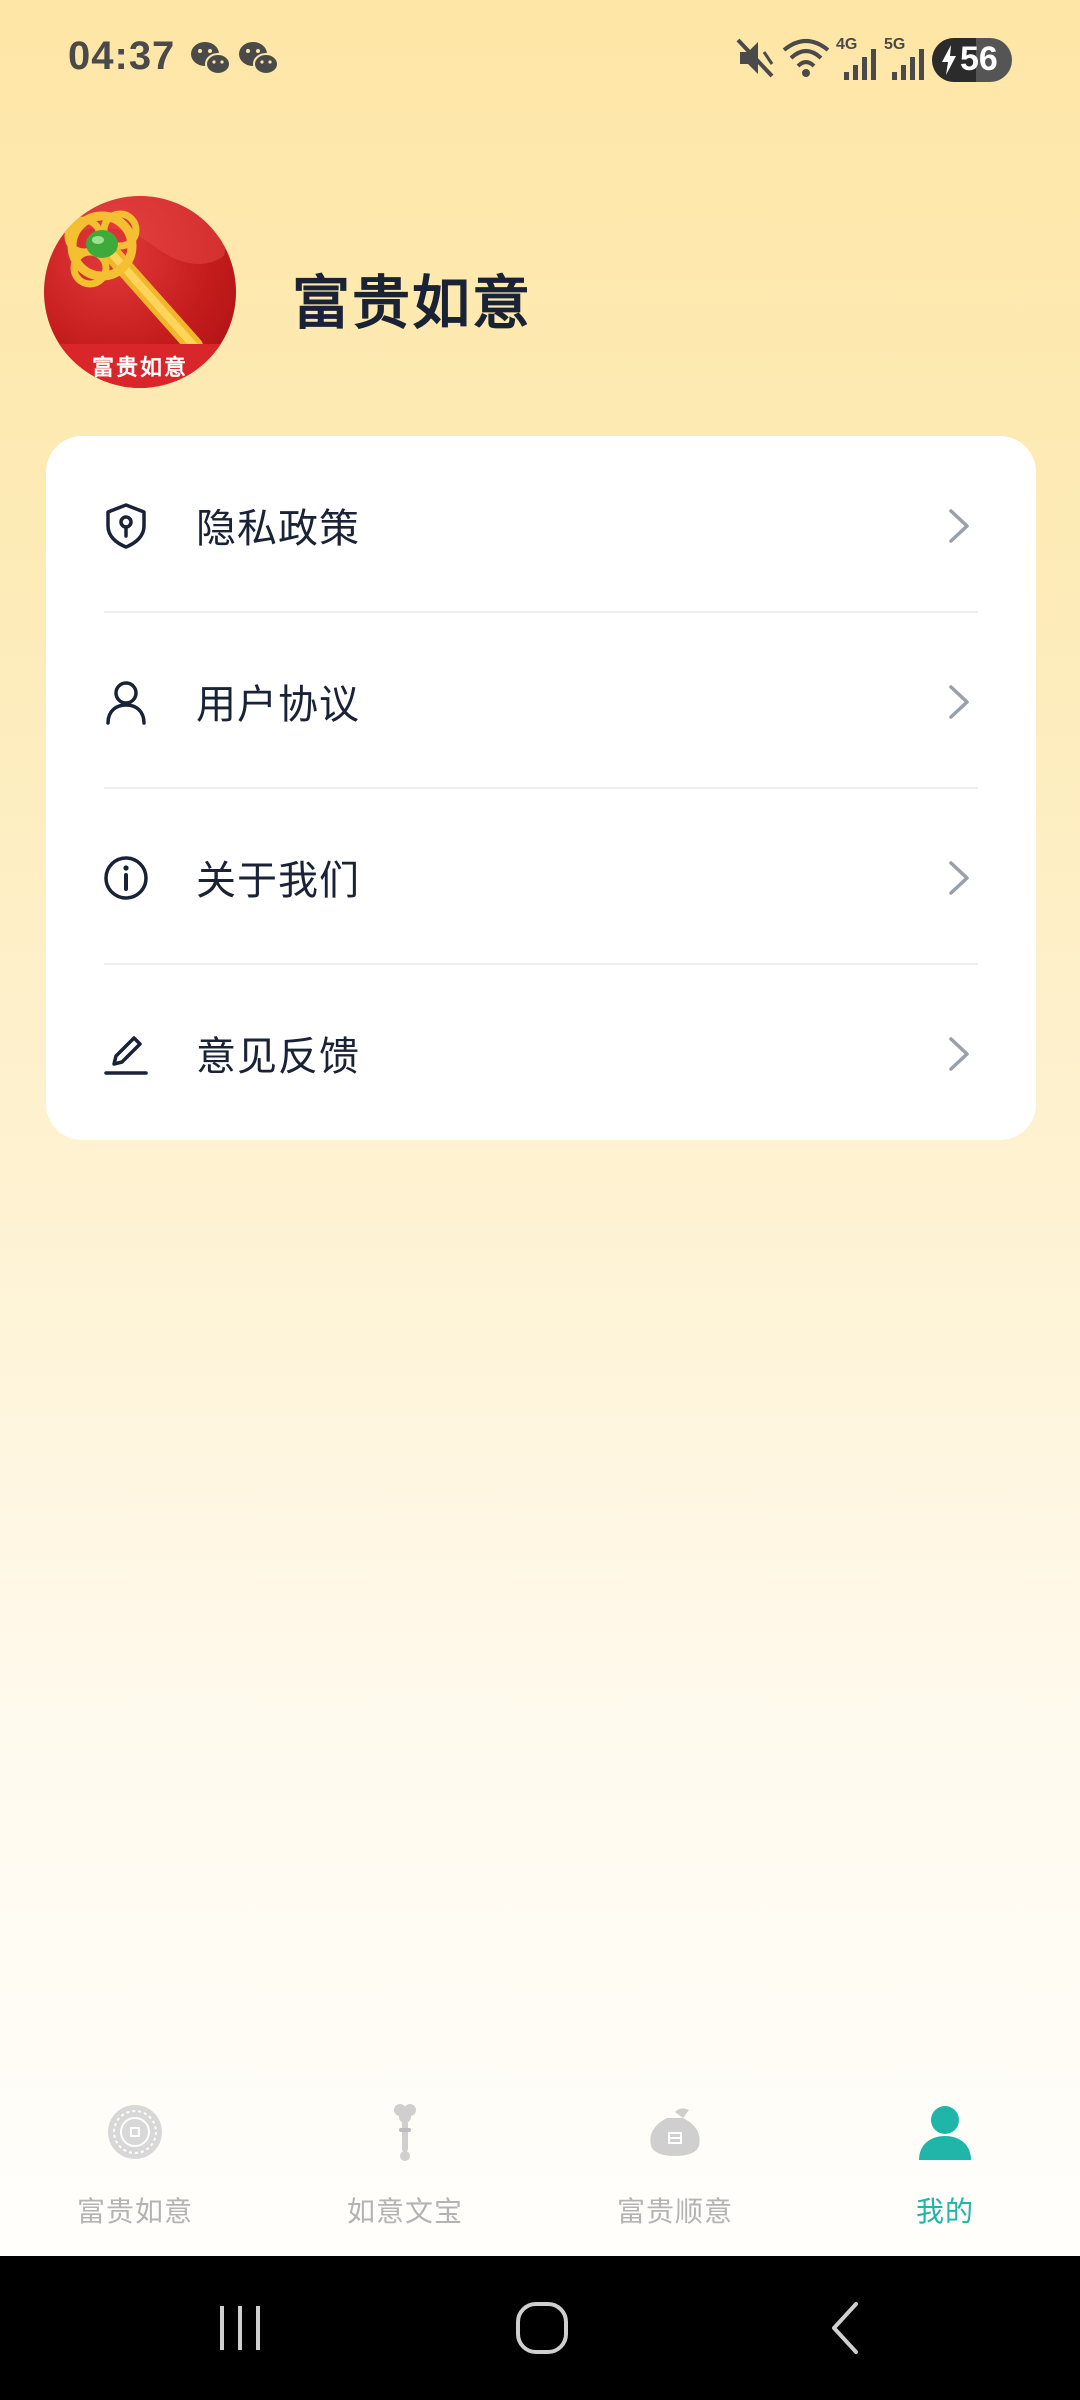 The width and height of the screenshot is (1080, 2400). Describe the element at coordinates (541, 1052) in the screenshot. I see `menu-item-feedback: 意见反馈` at that location.